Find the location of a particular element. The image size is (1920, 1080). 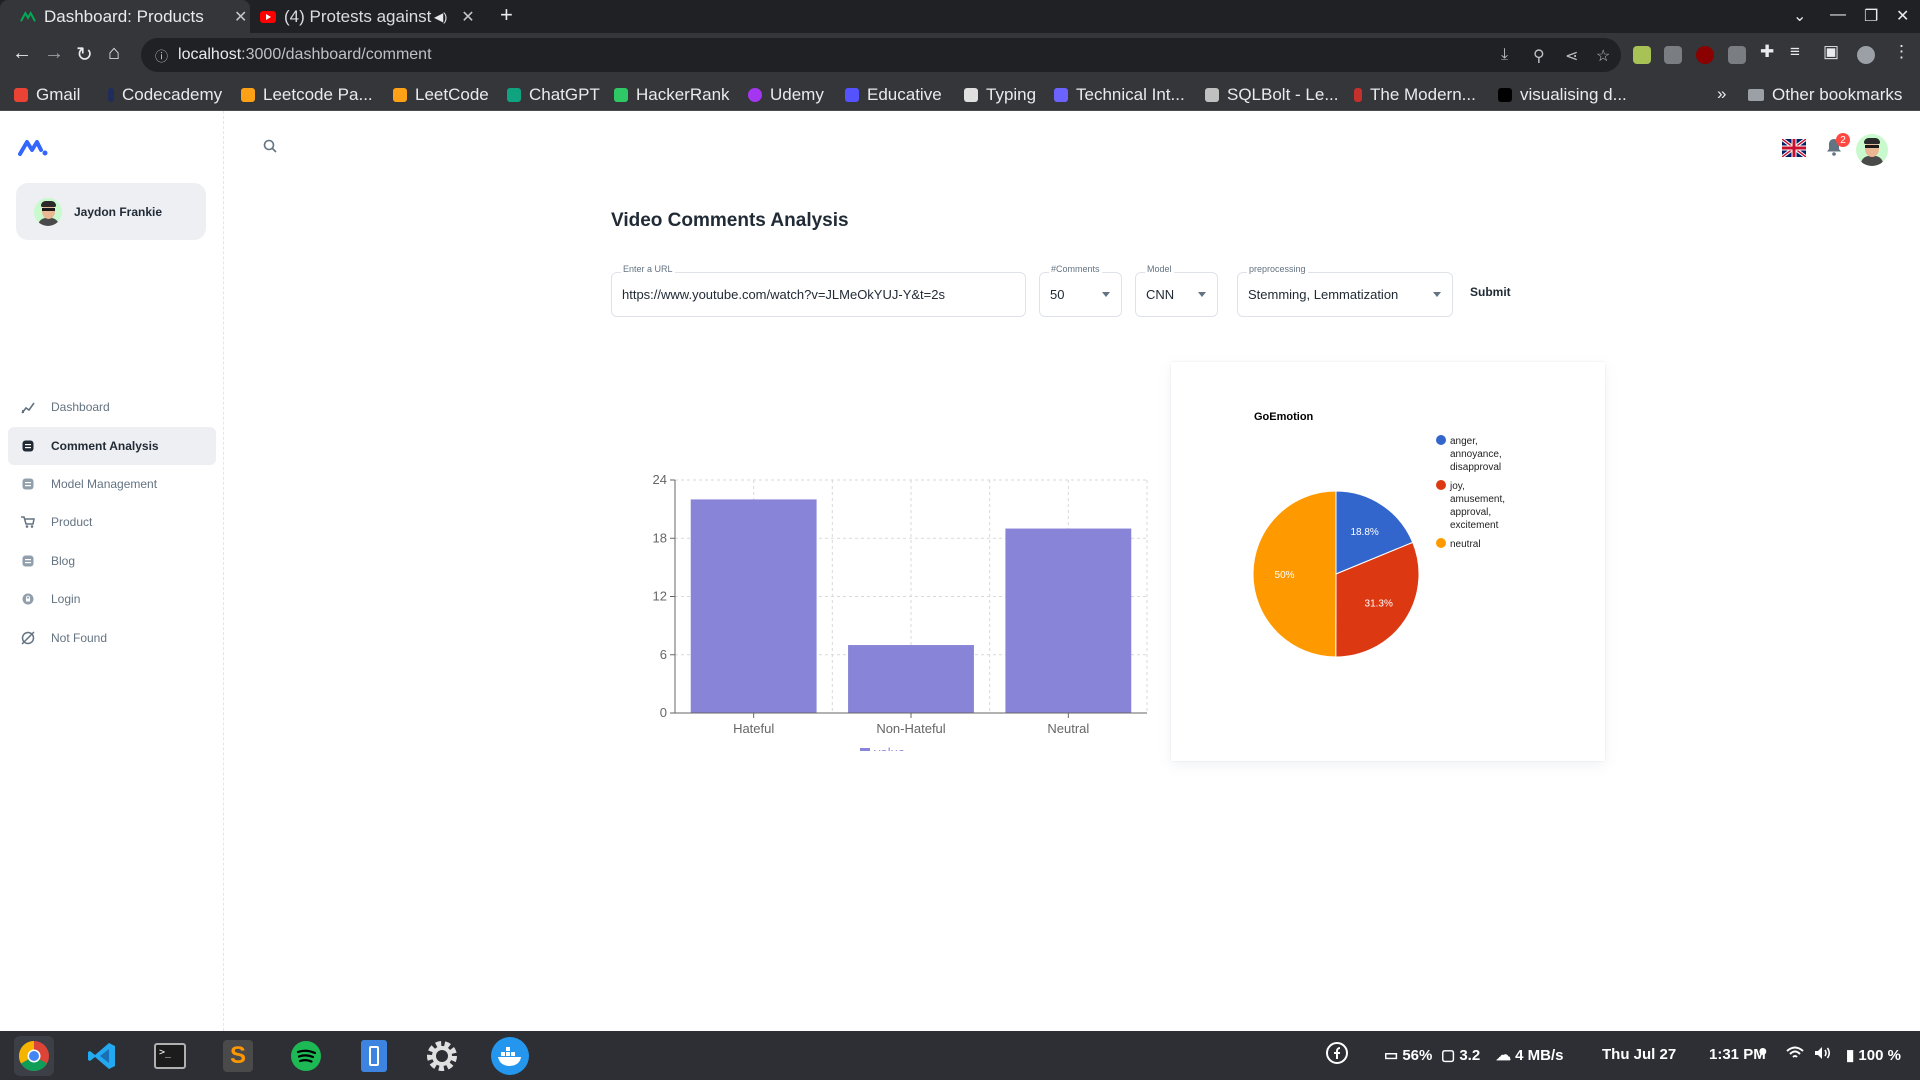

bar-hateful is located at coordinates (753, 606).